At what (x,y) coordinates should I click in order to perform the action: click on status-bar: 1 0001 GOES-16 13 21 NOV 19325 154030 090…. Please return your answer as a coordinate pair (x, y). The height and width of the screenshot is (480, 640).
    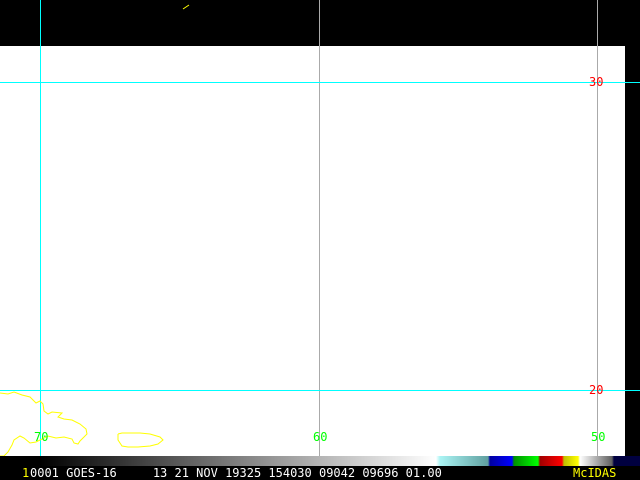
    Looking at the image, I should click on (320, 473).